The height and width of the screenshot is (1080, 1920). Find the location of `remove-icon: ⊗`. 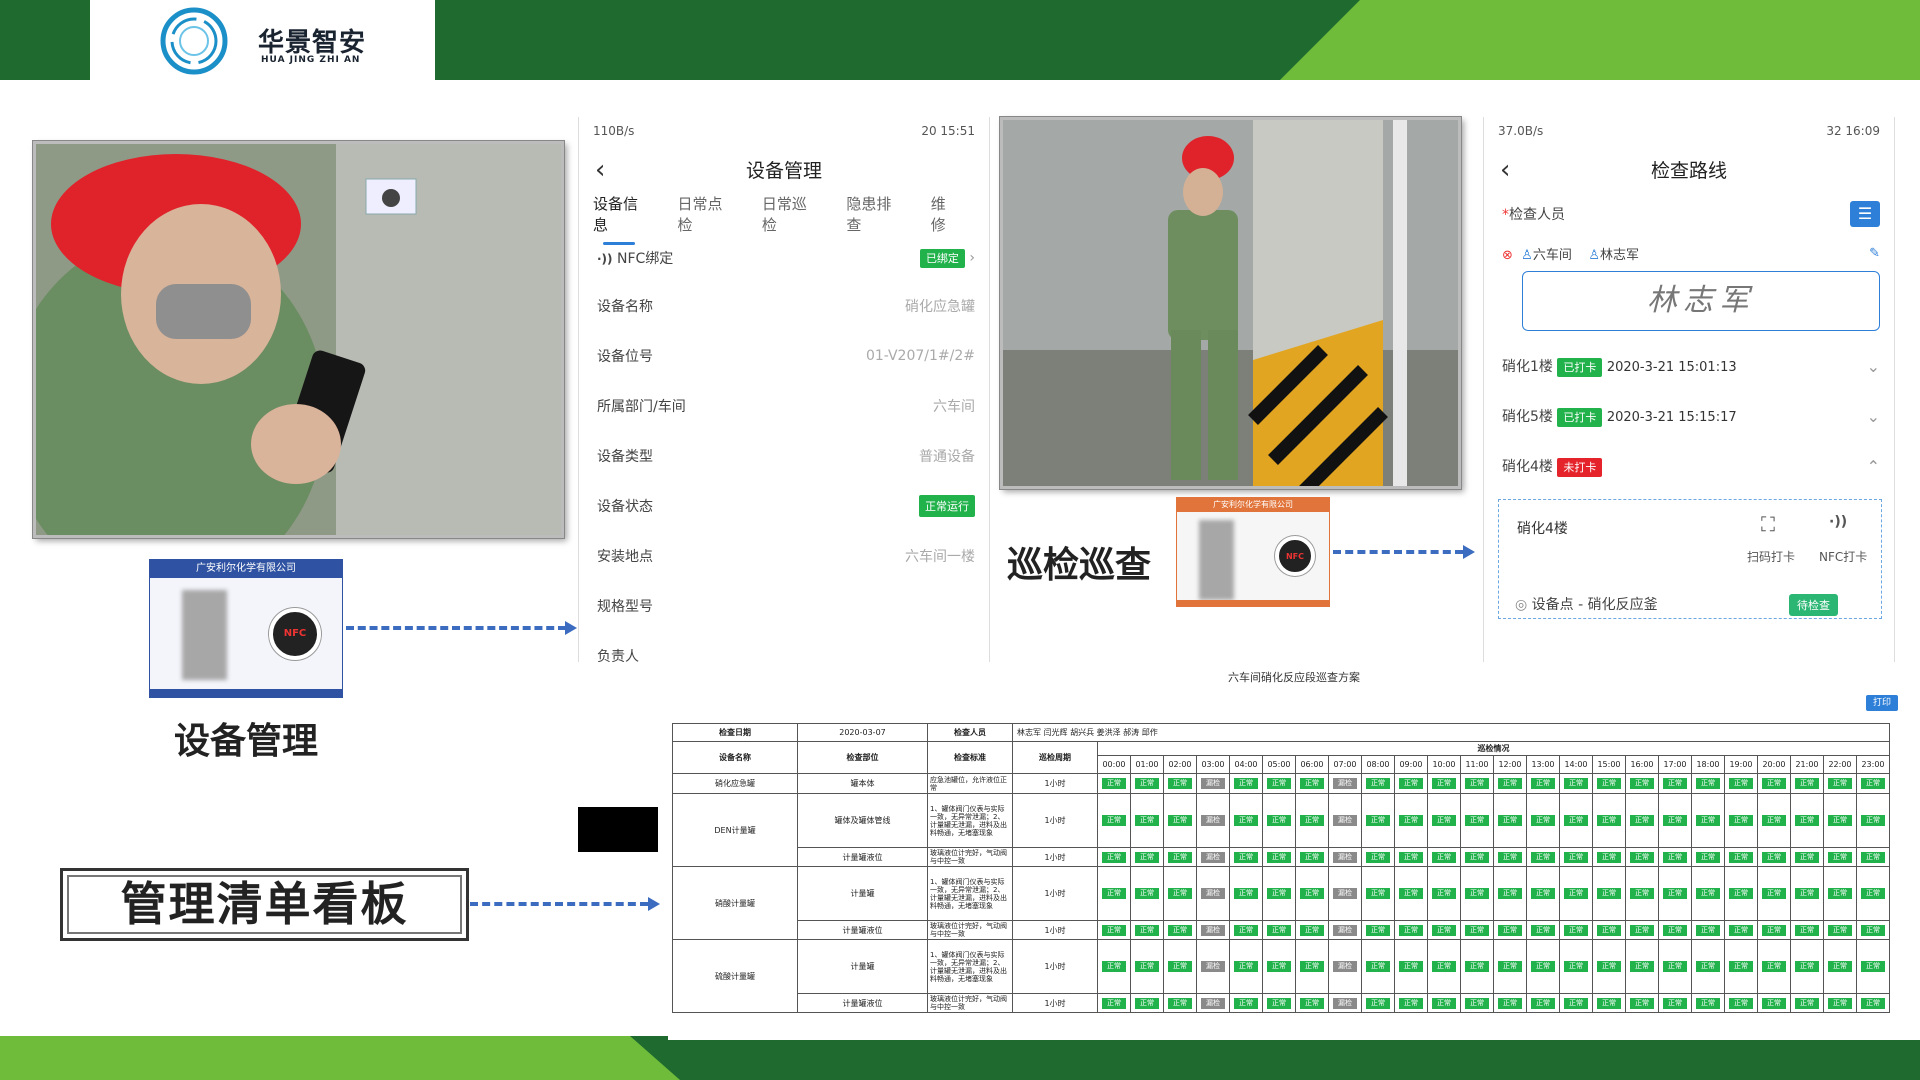

remove-icon: ⊗ is located at coordinates (1507, 255).